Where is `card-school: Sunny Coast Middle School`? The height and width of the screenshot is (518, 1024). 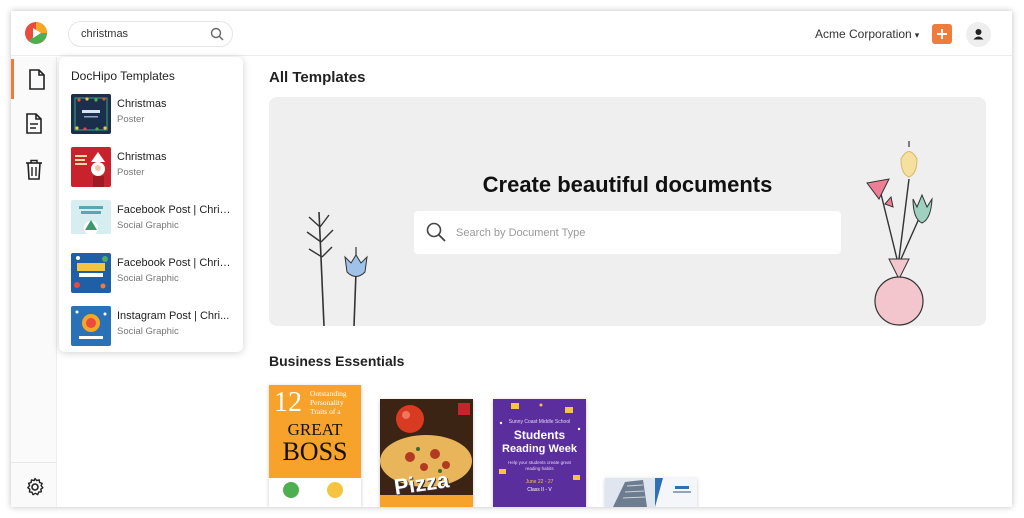
card-school: Sunny Coast Middle School is located at coordinates (539, 422).